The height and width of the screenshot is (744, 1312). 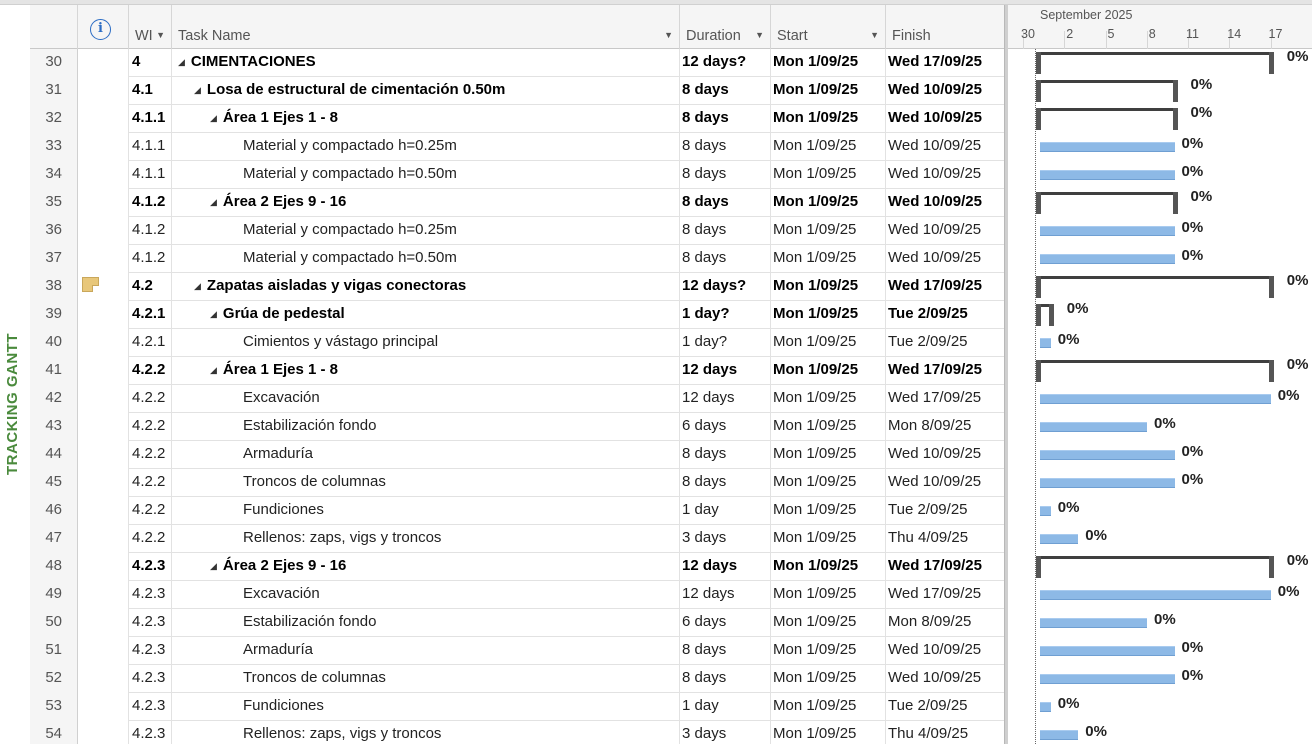 What do you see at coordinates (90, 284) in the screenshot?
I see `note-icon` at bounding box center [90, 284].